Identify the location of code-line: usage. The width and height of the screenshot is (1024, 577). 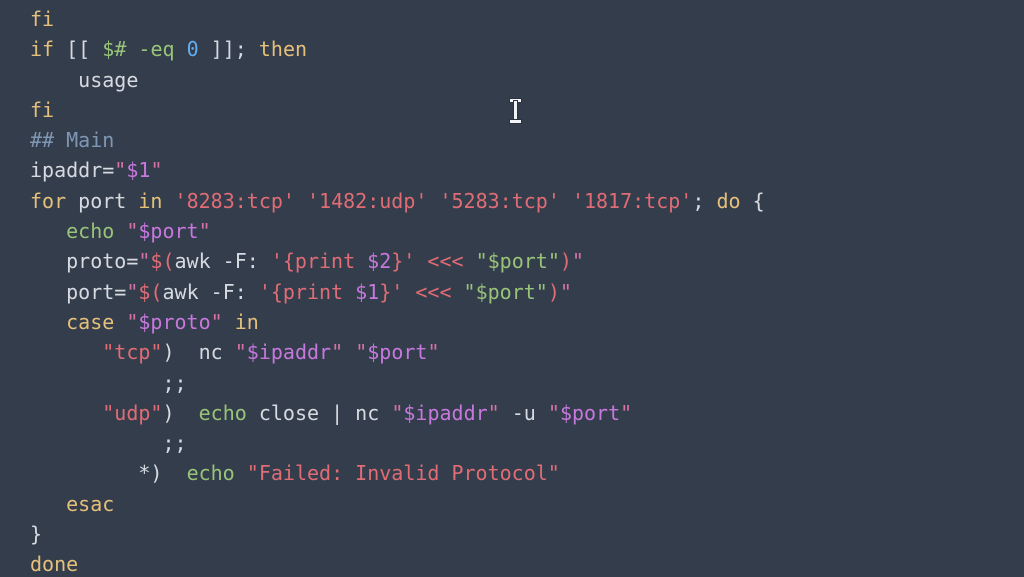
(397, 80).